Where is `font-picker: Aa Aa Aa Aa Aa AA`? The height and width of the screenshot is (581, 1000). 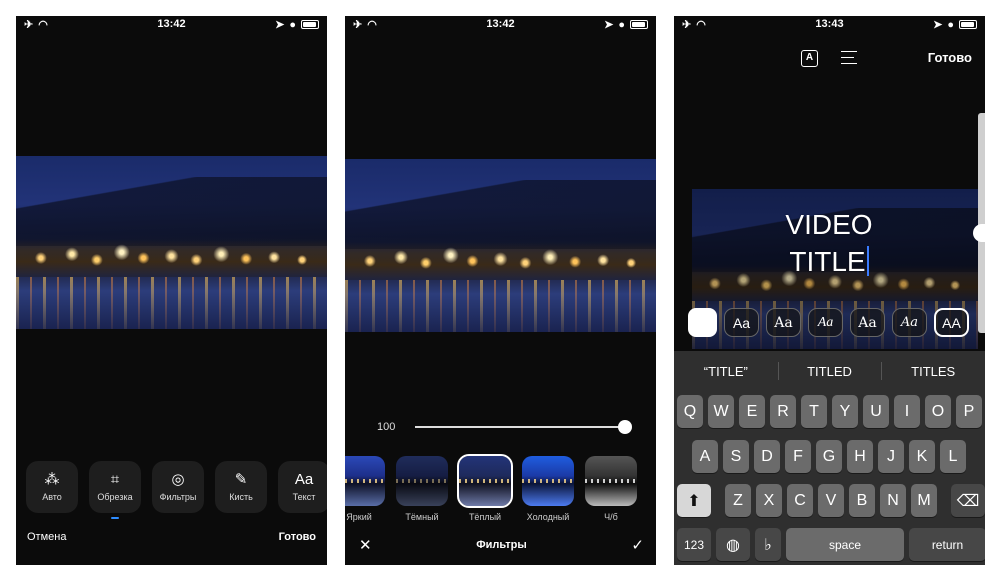
font-picker: Aa Aa Aa Aa Aa AA is located at coordinates (830, 322).